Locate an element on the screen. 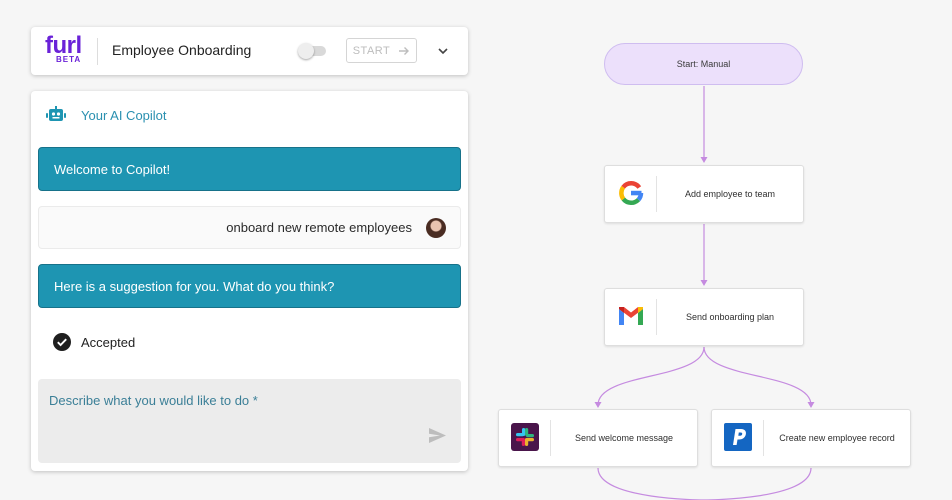  trigger-node-label: Start: Manual is located at coordinates (703, 64).